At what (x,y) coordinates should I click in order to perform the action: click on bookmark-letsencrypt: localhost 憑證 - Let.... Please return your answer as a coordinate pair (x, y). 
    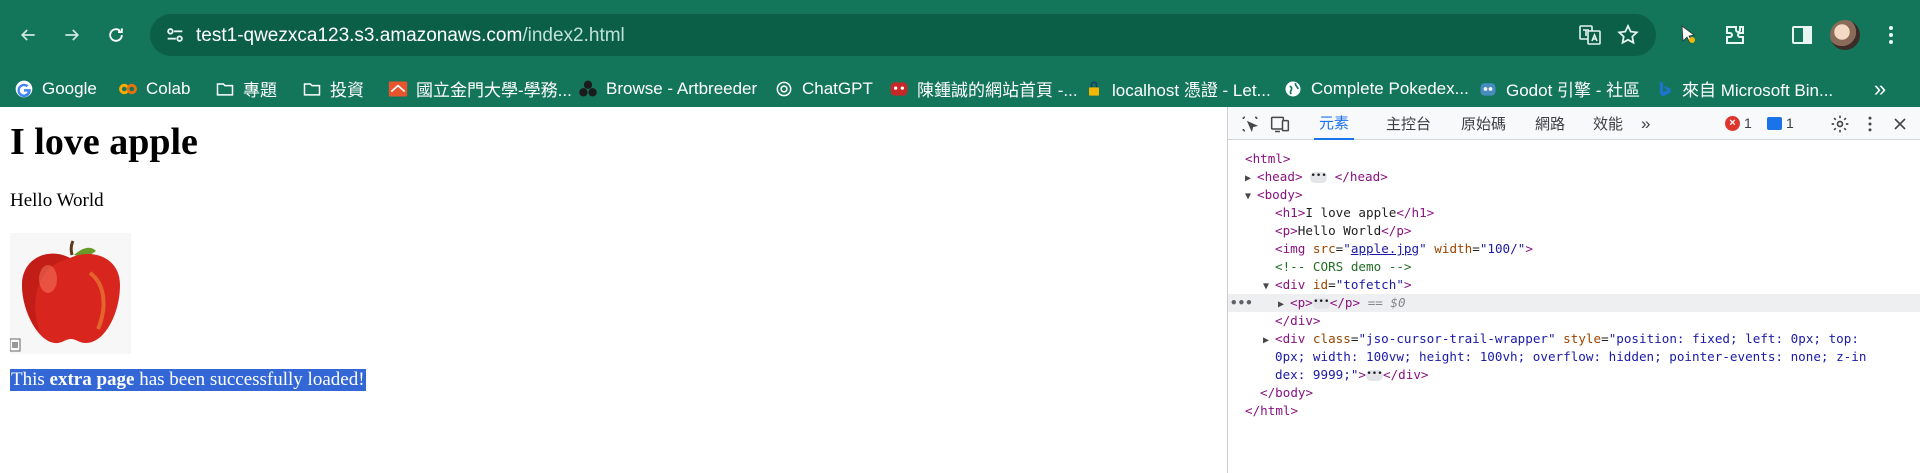
    Looking at the image, I should click on (1177, 88).